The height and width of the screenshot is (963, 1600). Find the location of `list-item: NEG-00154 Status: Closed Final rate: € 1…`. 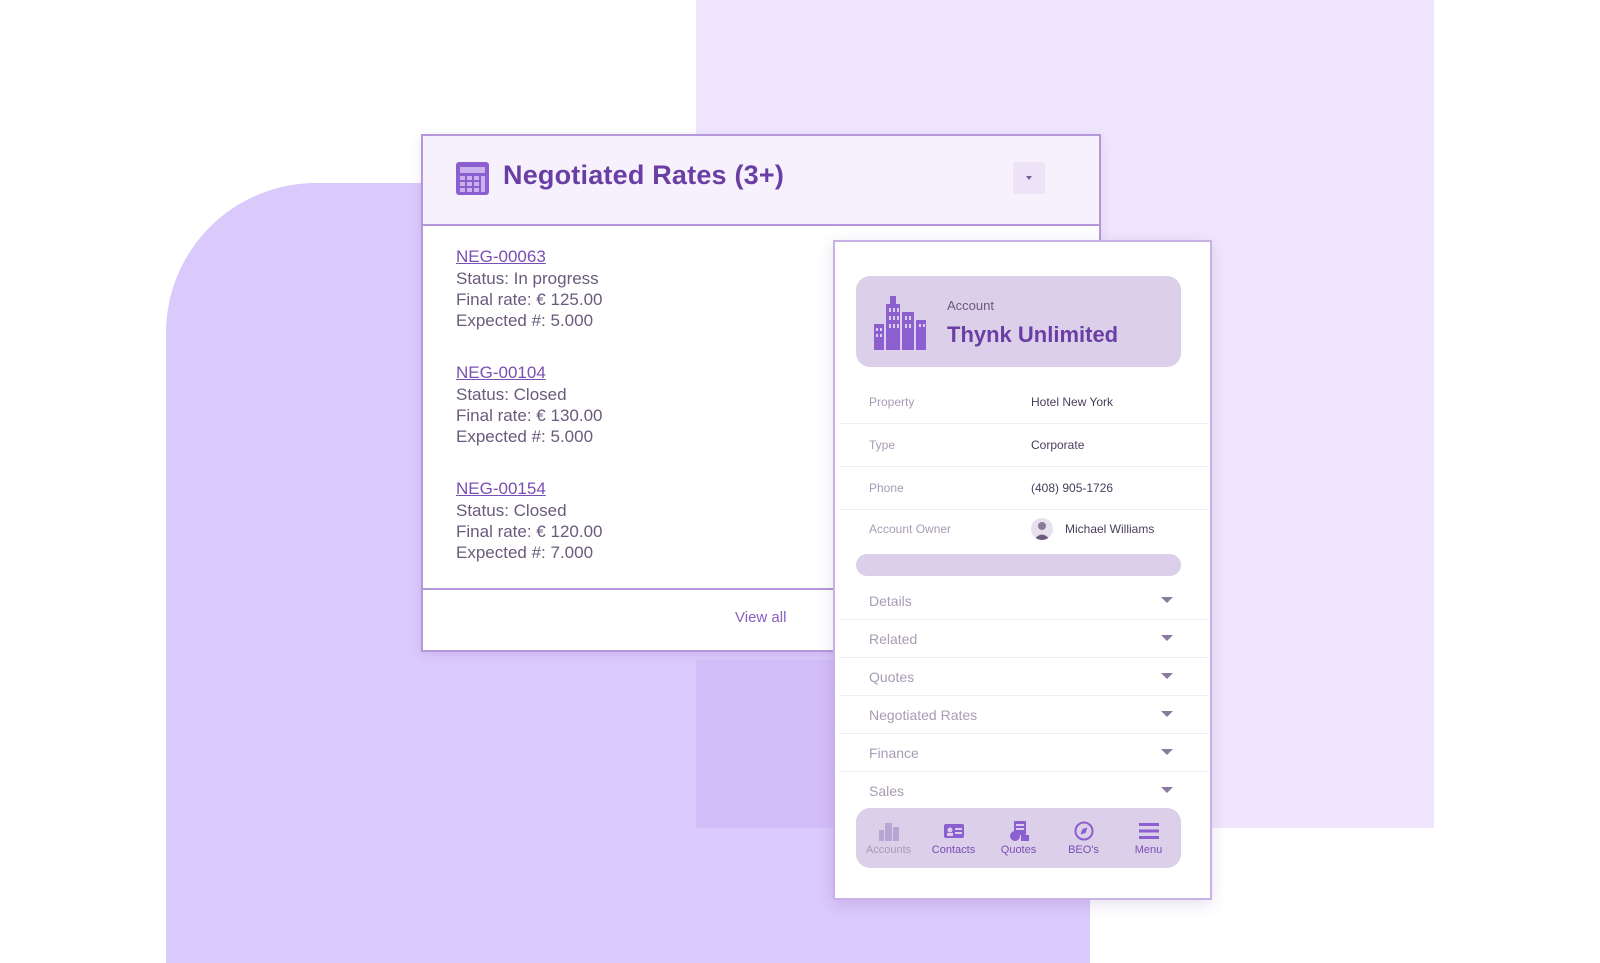

list-item: NEG-00154 Status: Closed Final rate: € 1… is located at coordinates (529, 520).